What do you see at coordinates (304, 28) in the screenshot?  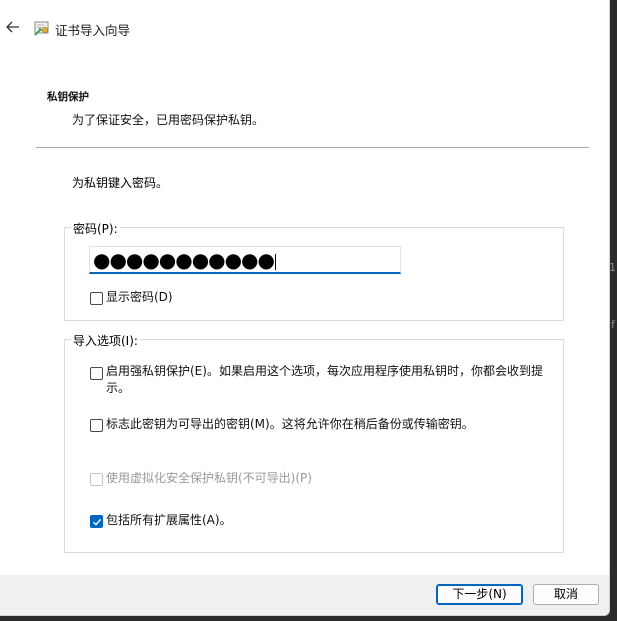 I see `title-bar: 证书导入向导` at bounding box center [304, 28].